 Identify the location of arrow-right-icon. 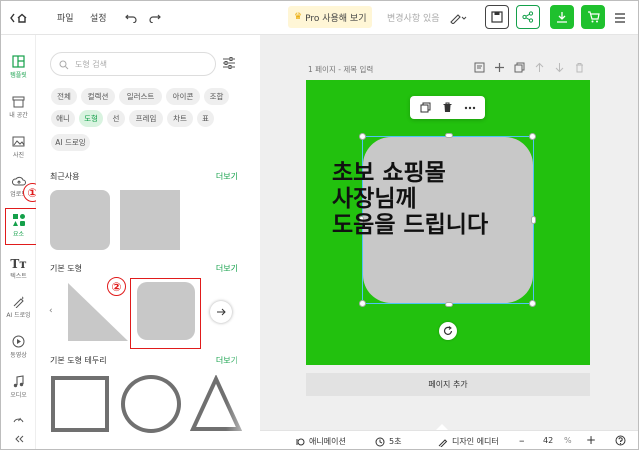
(221, 312).